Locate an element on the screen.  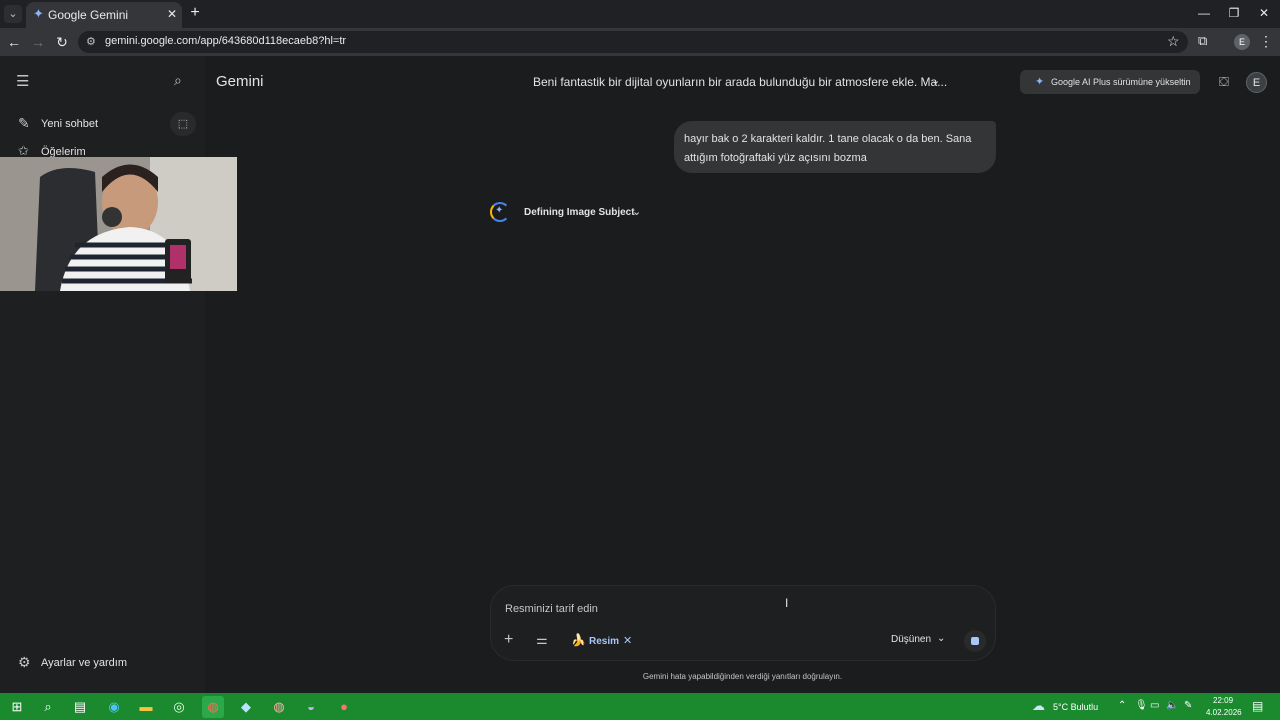
image-tool-chip: 🍌 Resim ✕ is located at coordinates (601, 641).